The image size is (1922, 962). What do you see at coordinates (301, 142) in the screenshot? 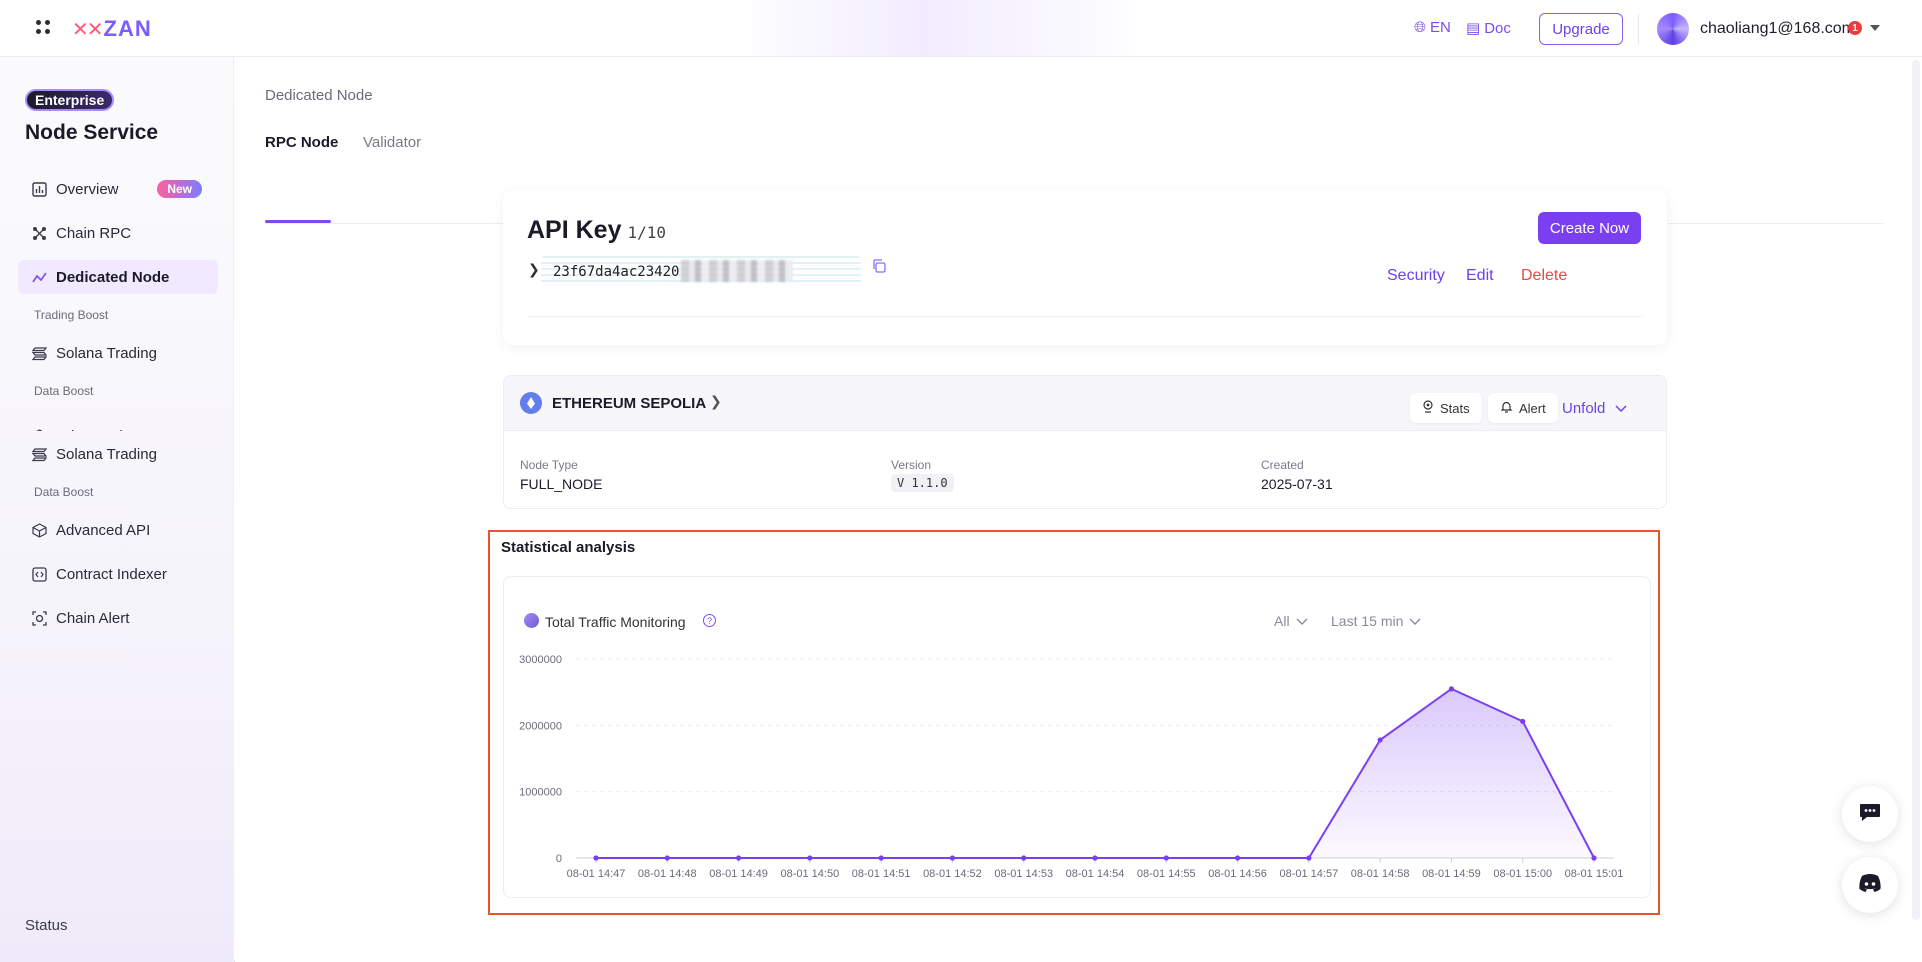
I see `tab-rpc-node: RPC Node` at bounding box center [301, 142].